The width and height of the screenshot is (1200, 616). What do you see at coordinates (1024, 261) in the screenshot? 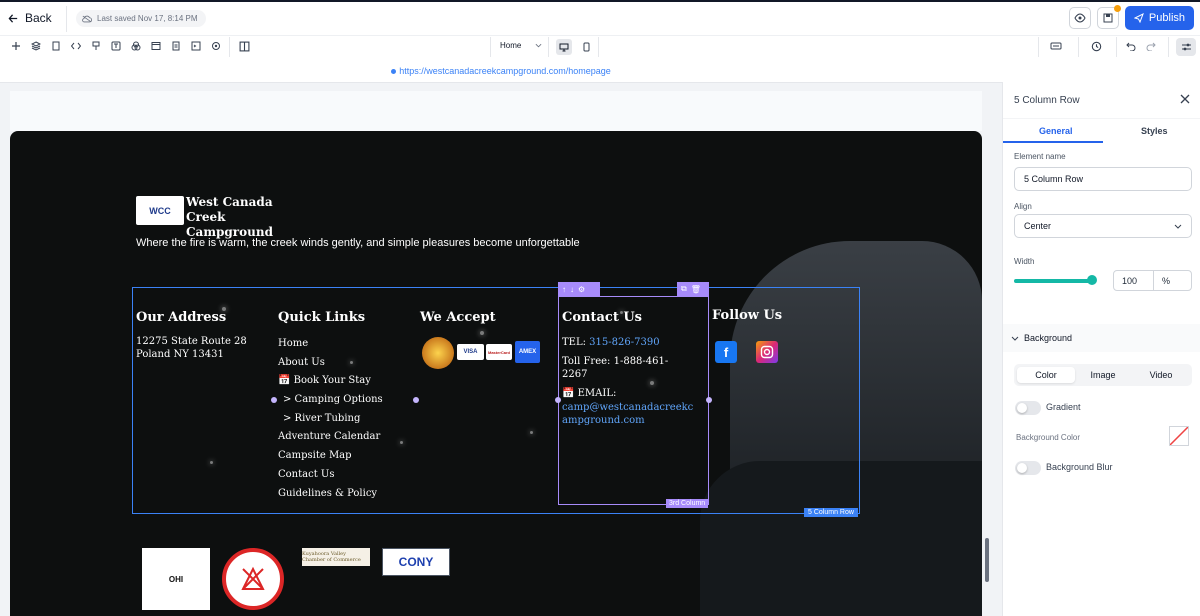
I see `width-label: Width` at bounding box center [1024, 261].